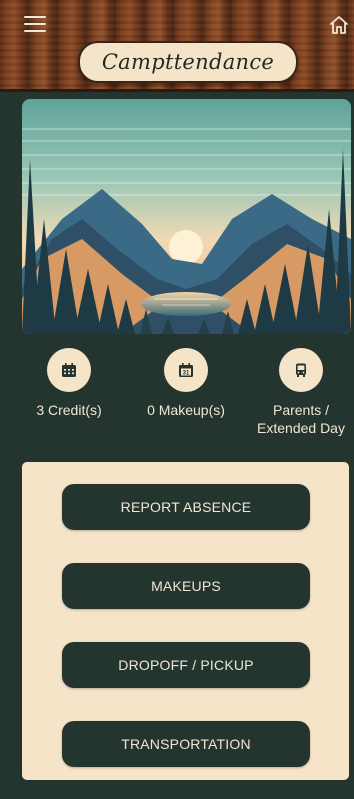 The width and height of the screenshot is (354, 799). What do you see at coordinates (186, 586) in the screenshot?
I see `makeups-button: MAKEUPS` at bounding box center [186, 586].